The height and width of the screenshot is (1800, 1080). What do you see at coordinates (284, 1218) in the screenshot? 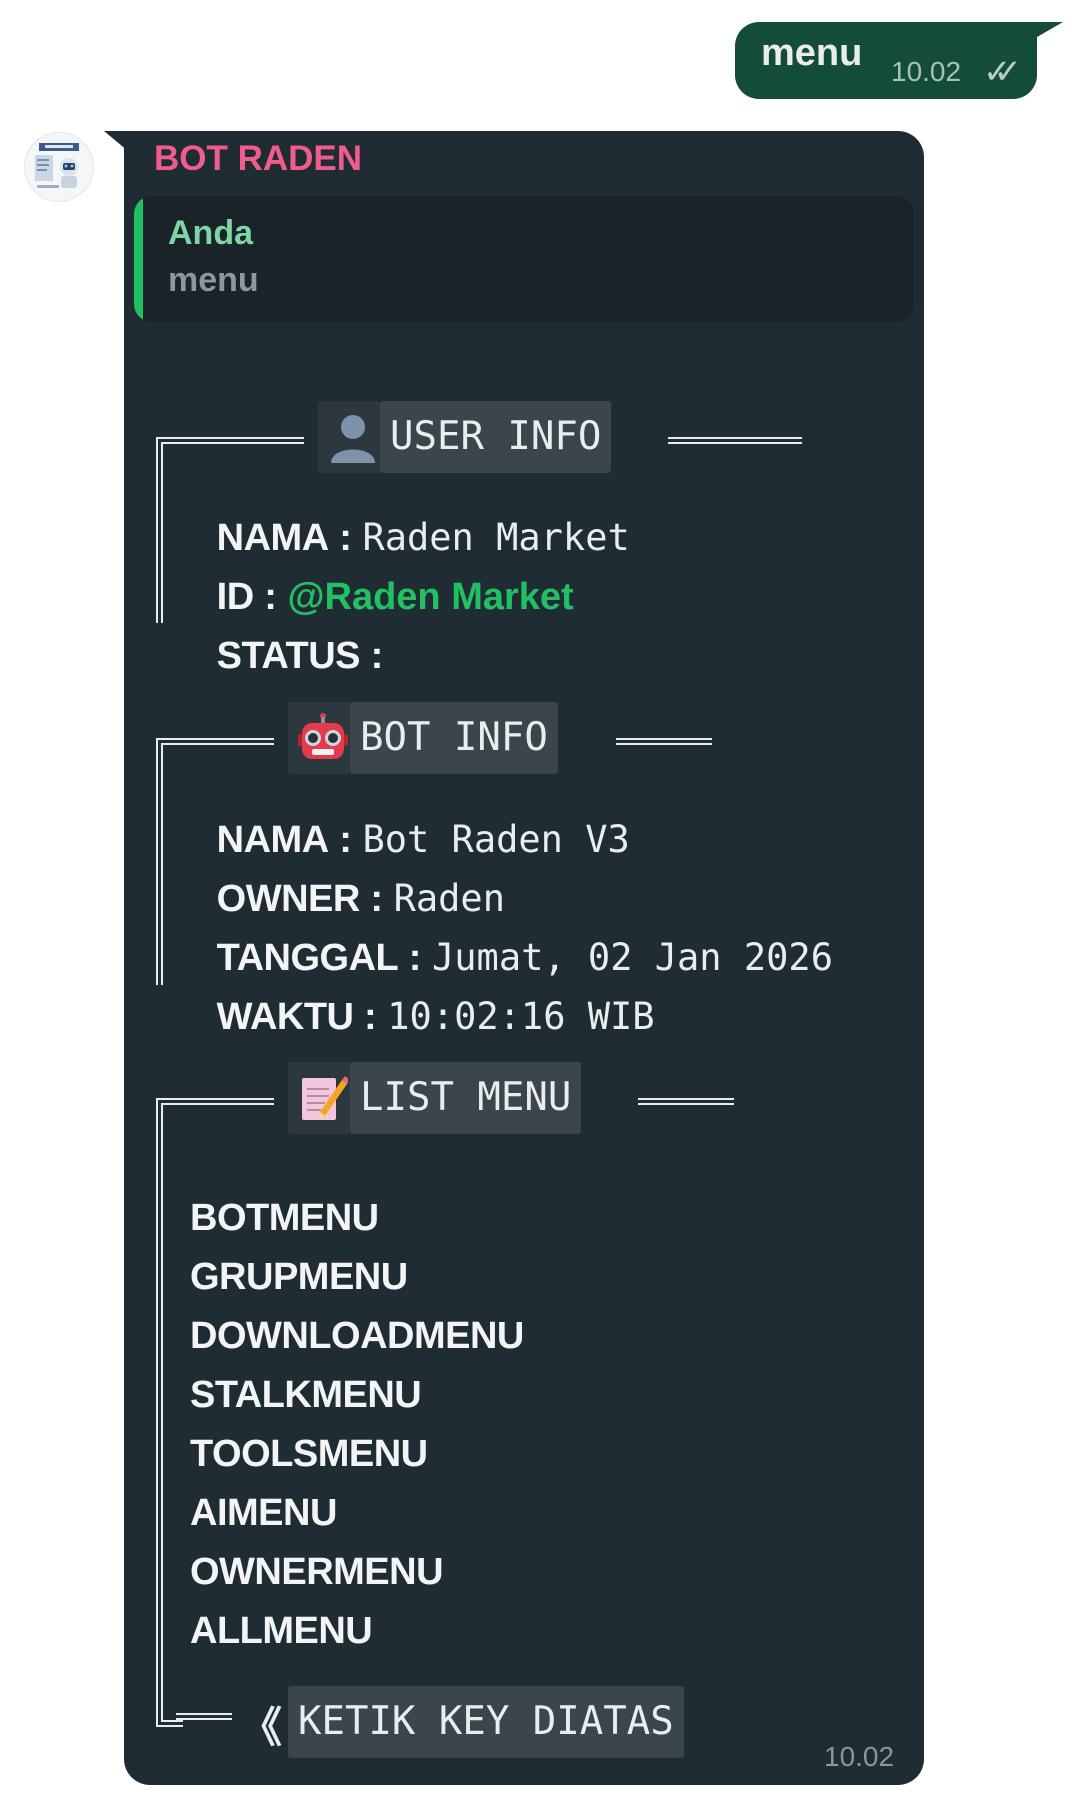
I see `menu-item-botmenu: BOTMENU` at bounding box center [284, 1218].